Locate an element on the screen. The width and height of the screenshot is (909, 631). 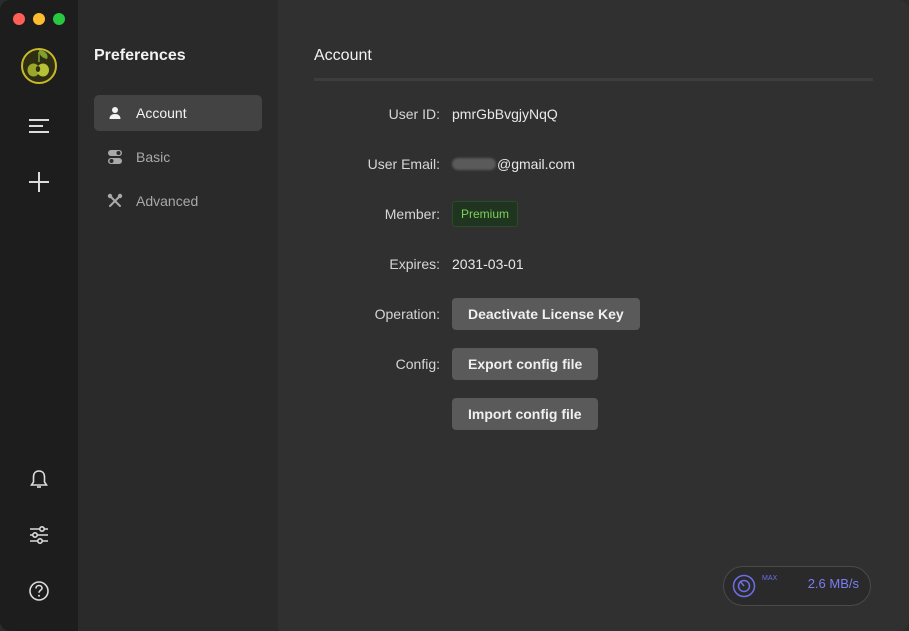
member-value-wrap: Premium is located at coordinates (485, 214).